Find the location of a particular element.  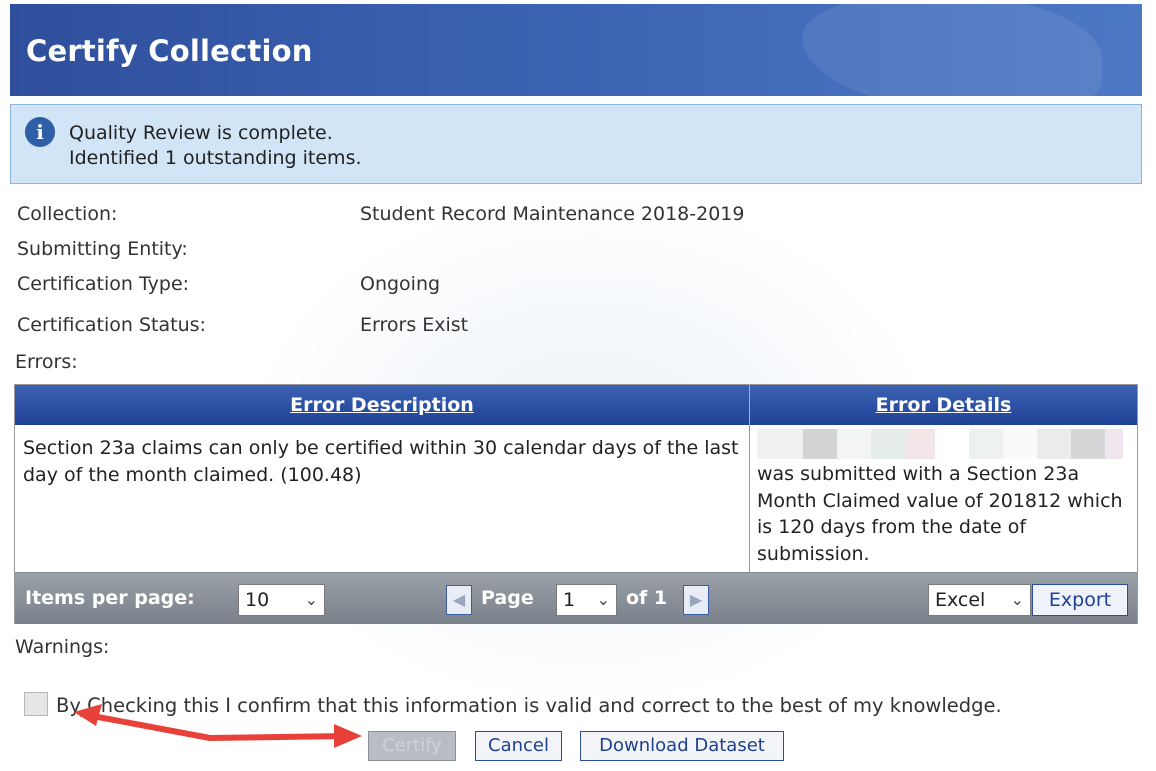

export-format-select: Excel ⌄ is located at coordinates (979, 600).